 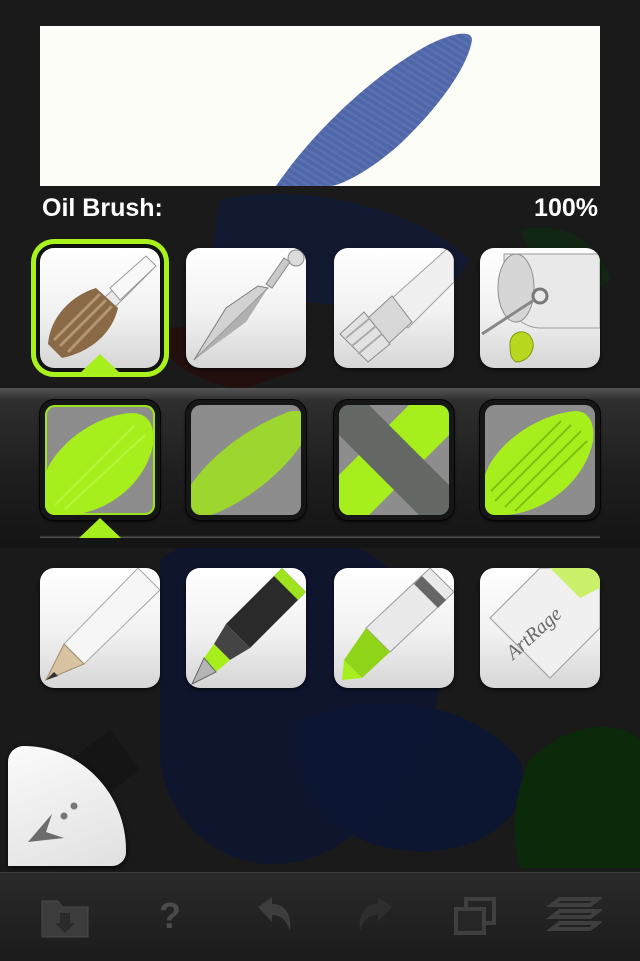 I want to click on paint-tube-icon, so click(x=396, y=305).